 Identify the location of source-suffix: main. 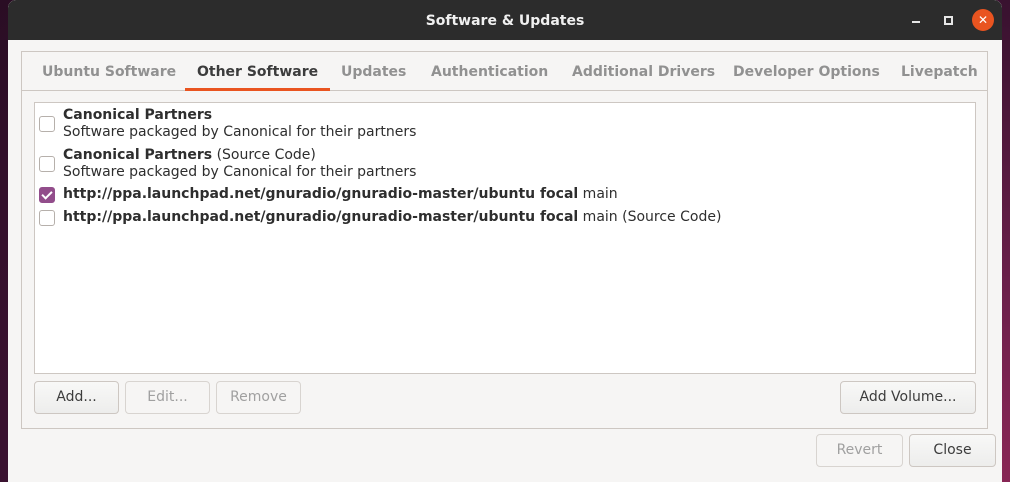
(598, 194).